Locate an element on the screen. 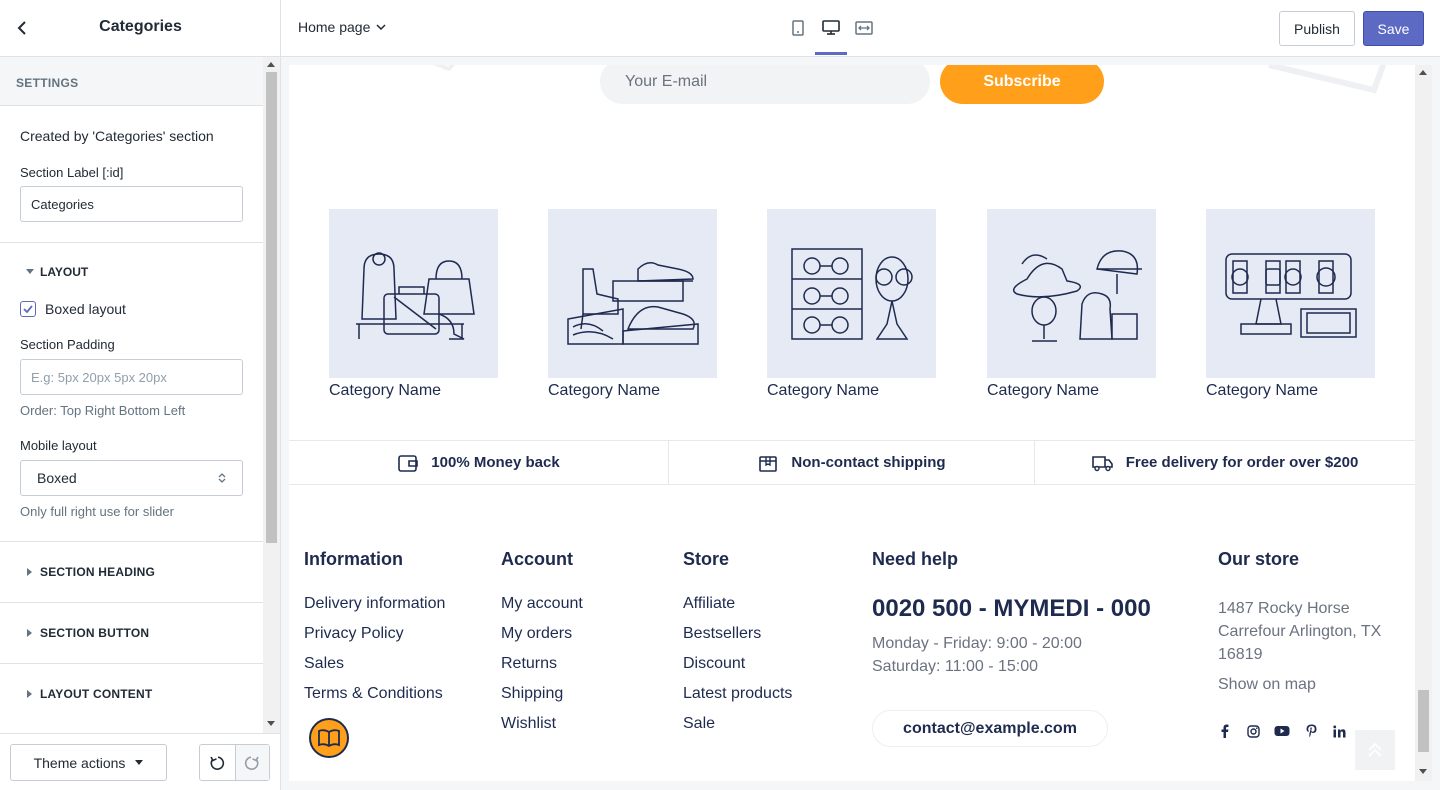  top-bar: Categories Home page Publish Save is located at coordinates (720, 28).